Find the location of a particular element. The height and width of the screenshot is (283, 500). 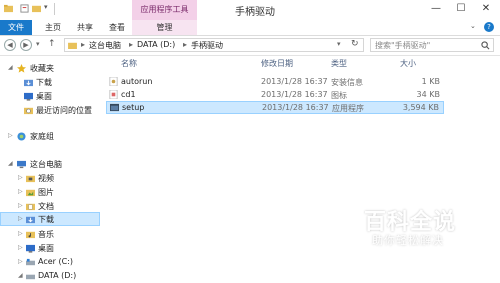

up-arrow-icon: ↑ is located at coordinates (52, 44).